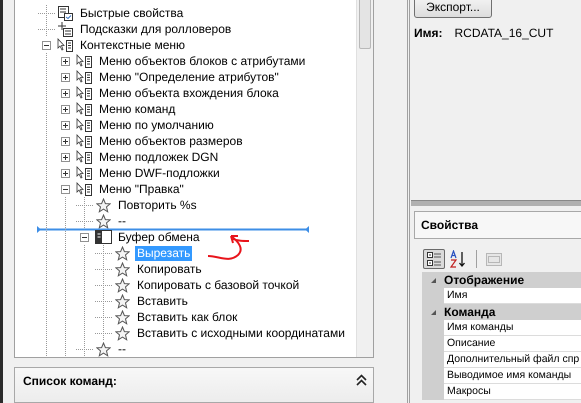 Image resolution: width=581 pixels, height=403 pixels. Describe the element at coordinates (169, 269) in the screenshot. I see `tree-item: Копировать` at that location.